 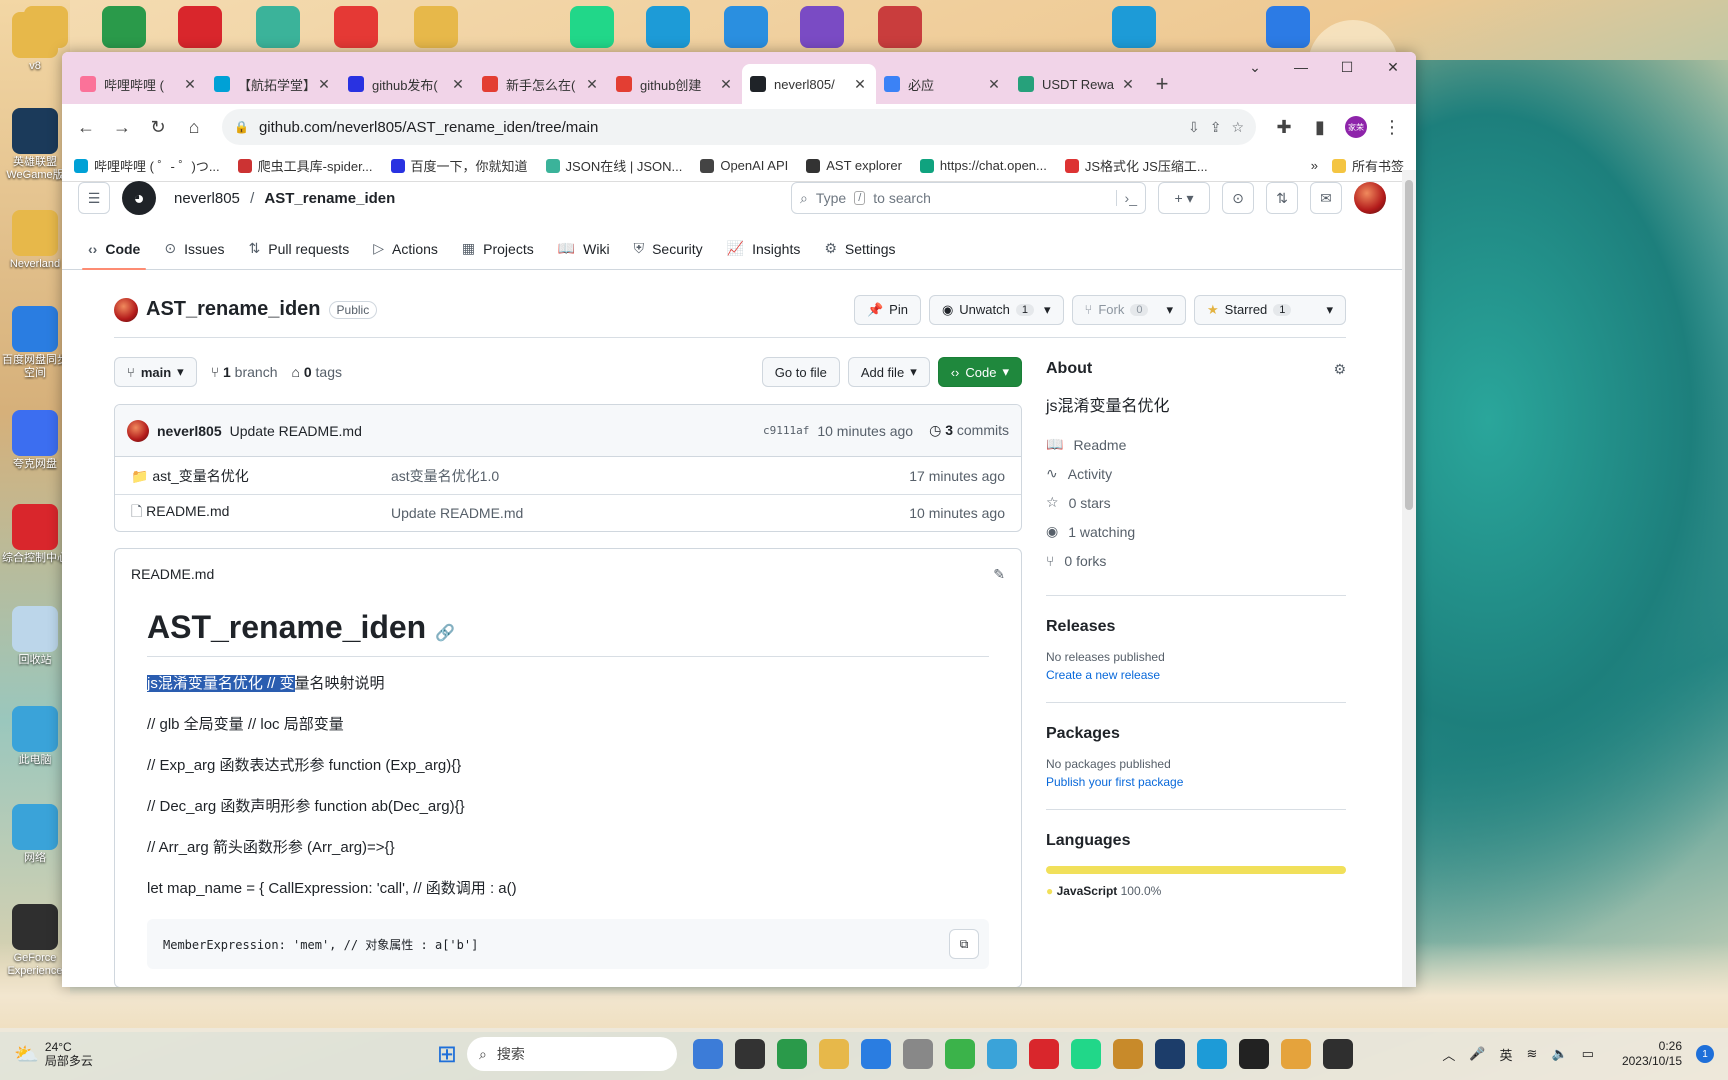 I want to click on tab-insights: 📈 Insights, so click(x=764, y=254).